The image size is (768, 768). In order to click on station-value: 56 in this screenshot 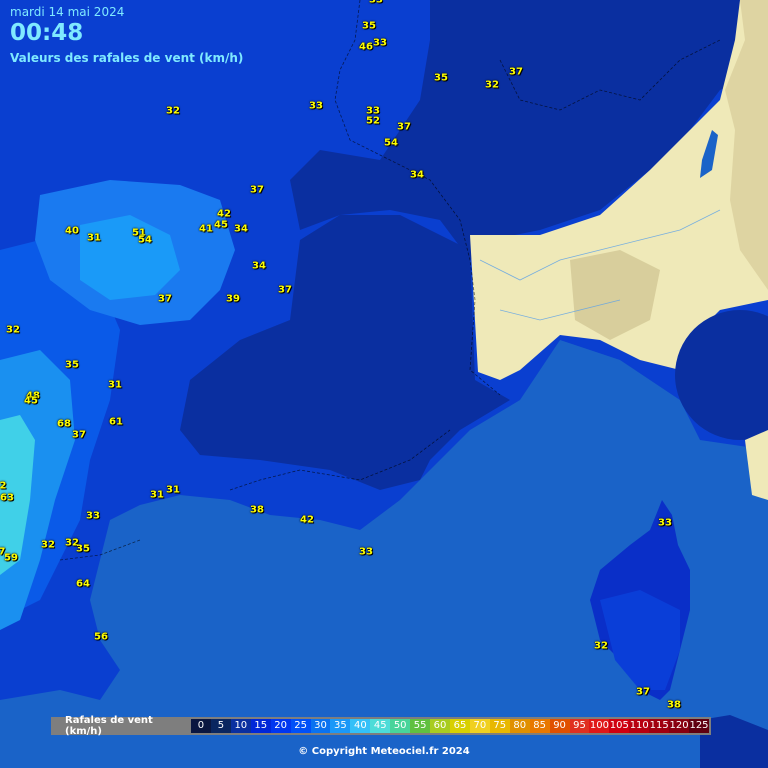, I will do `click(101, 637)`.